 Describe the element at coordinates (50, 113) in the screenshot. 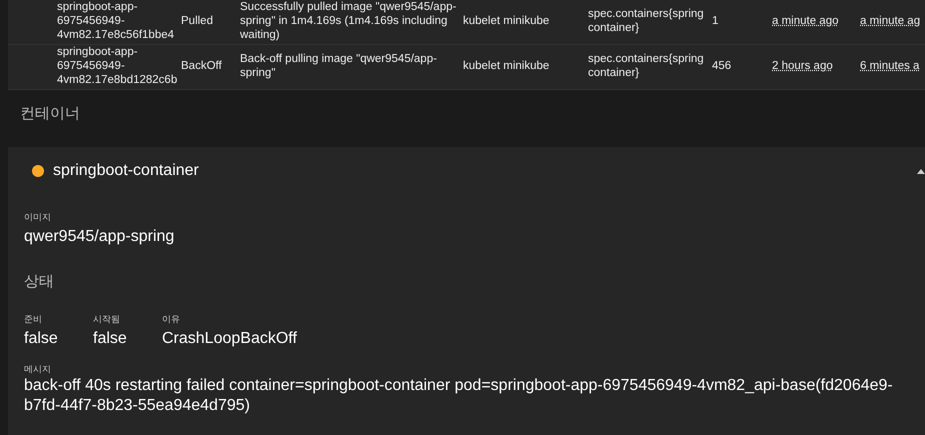

I see `section-heading: 컨테이너` at that location.